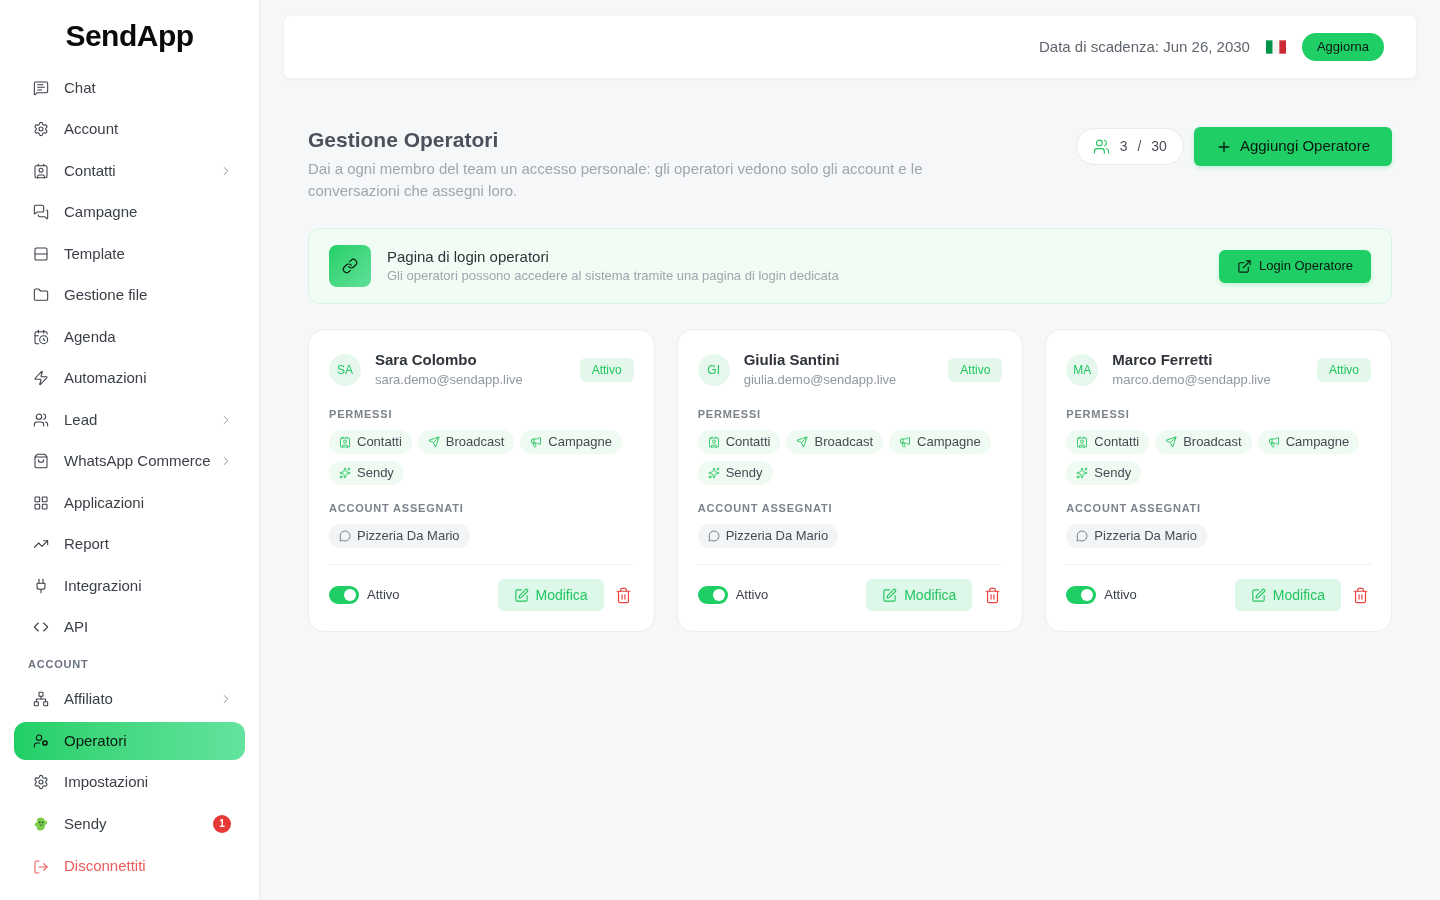 The image size is (1440, 900). Describe the element at coordinates (1144, 46) in the screenshot. I see `expiry-date: Data di scadenza: Jun 26, 2030` at that location.